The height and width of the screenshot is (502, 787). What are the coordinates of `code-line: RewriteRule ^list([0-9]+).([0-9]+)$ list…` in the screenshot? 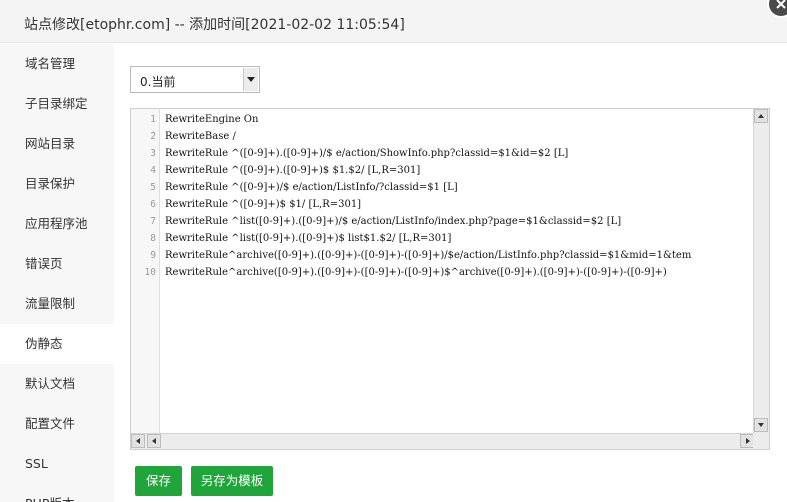 It's located at (308, 238).